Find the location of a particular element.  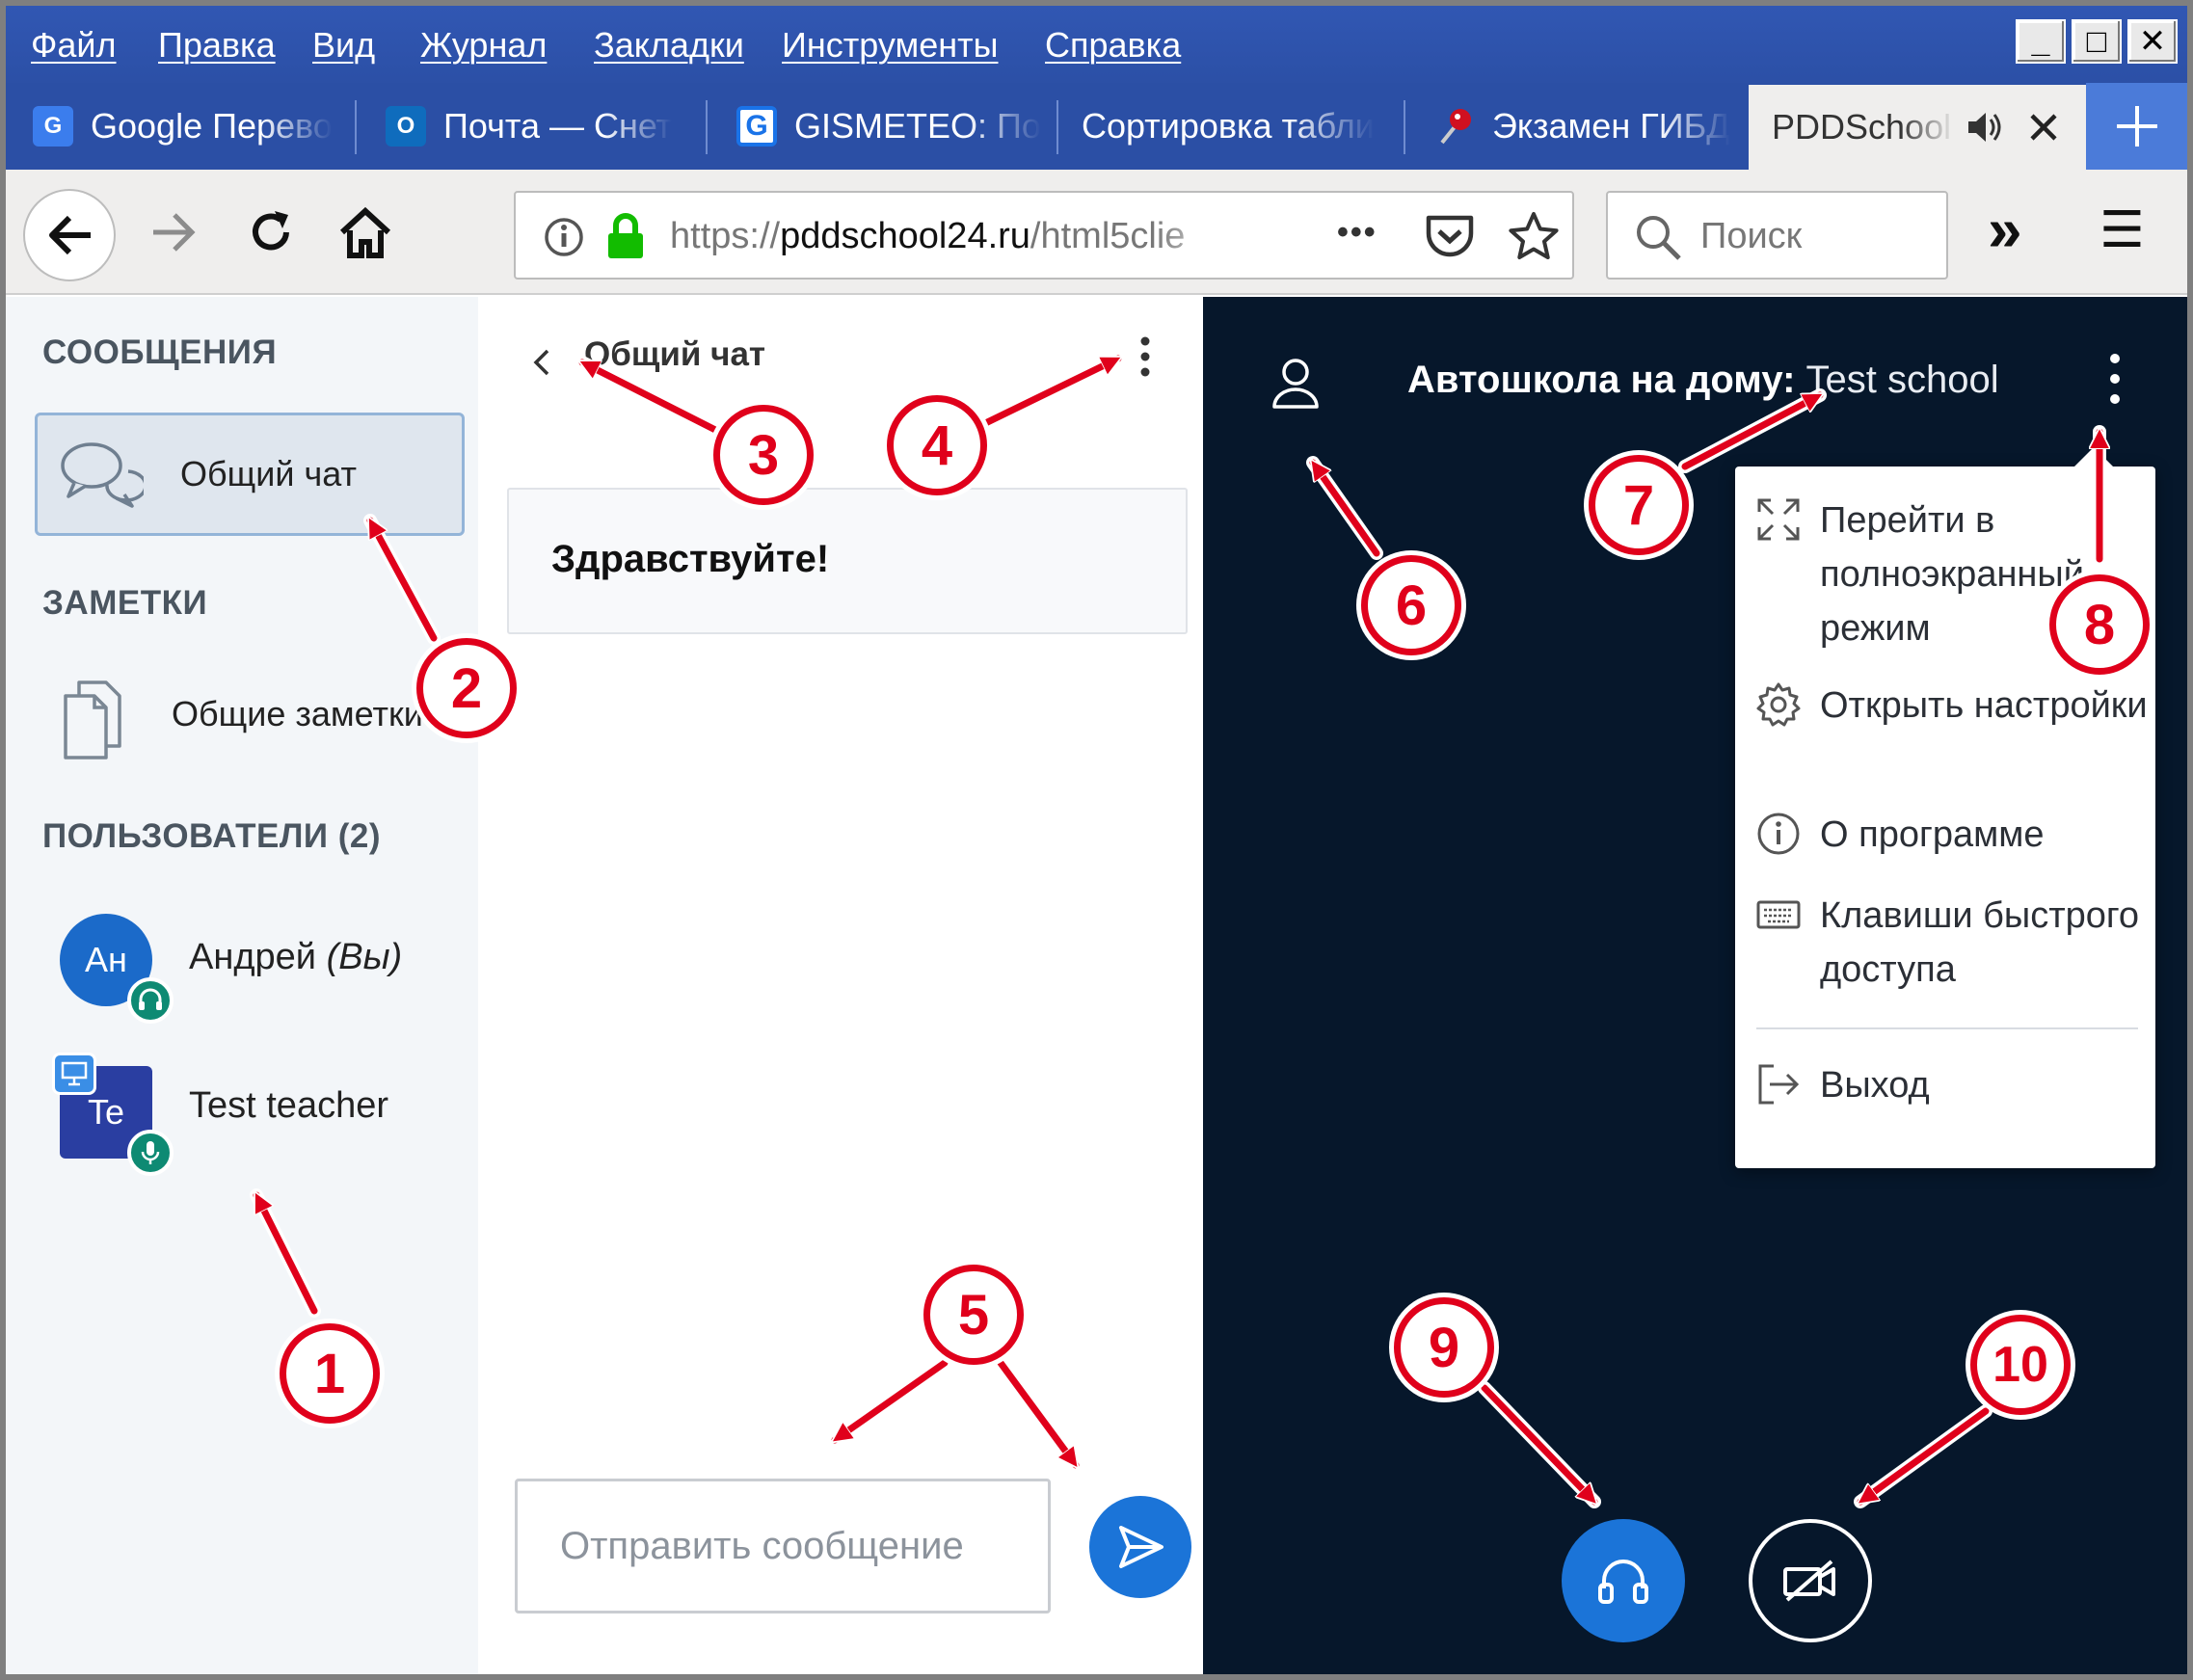

camera-off-icon is located at coordinates (1809, 1581).